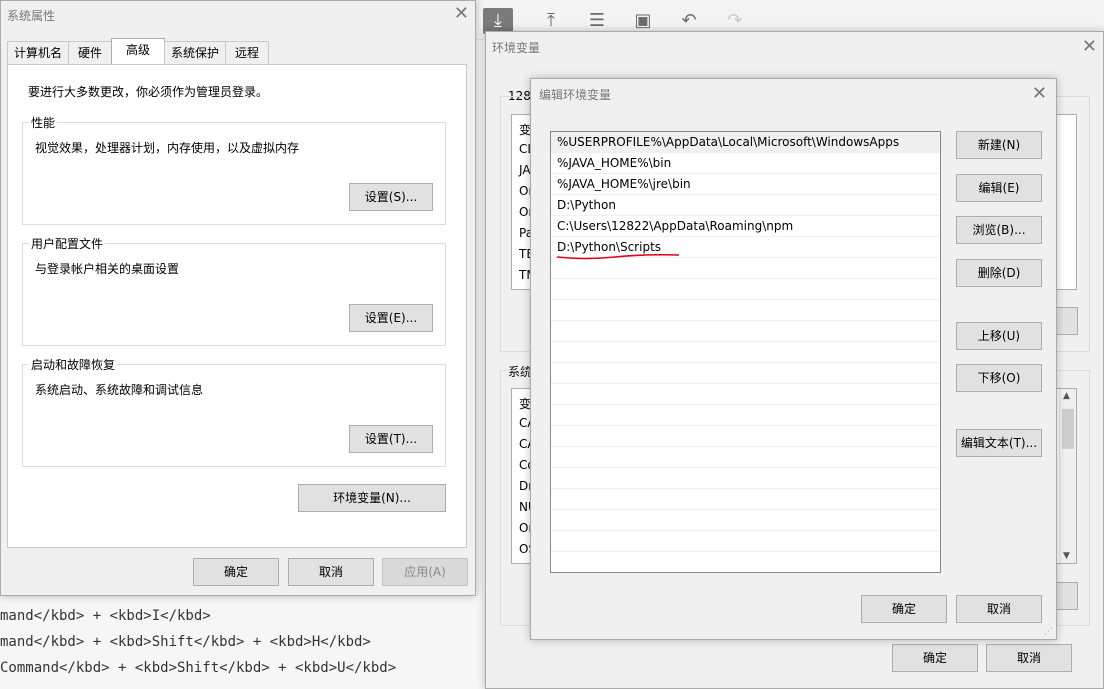 Image resolution: width=1104 pixels, height=689 pixels. Describe the element at coordinates (999, 378) in the screenshot. I see `move-down-button: 下移(O)` at that location.